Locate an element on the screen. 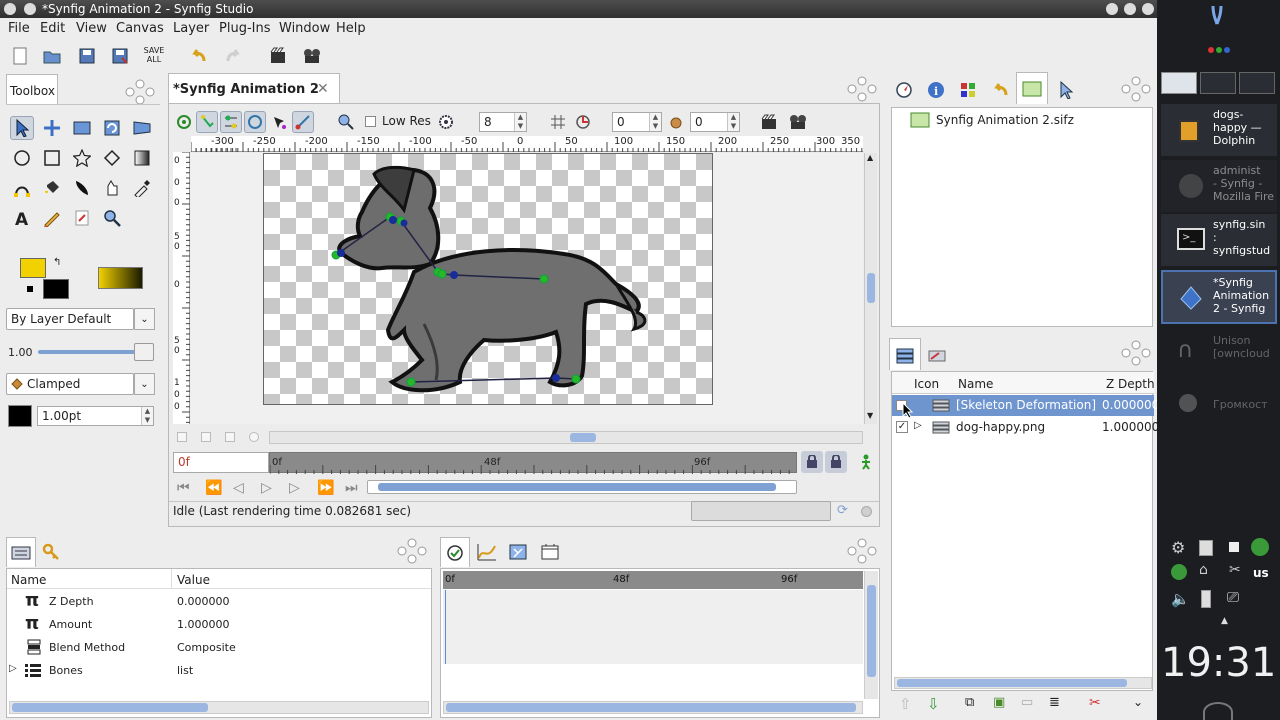  onion-future-arrows: ▲ ▼ is located at coordinates (733, 122).